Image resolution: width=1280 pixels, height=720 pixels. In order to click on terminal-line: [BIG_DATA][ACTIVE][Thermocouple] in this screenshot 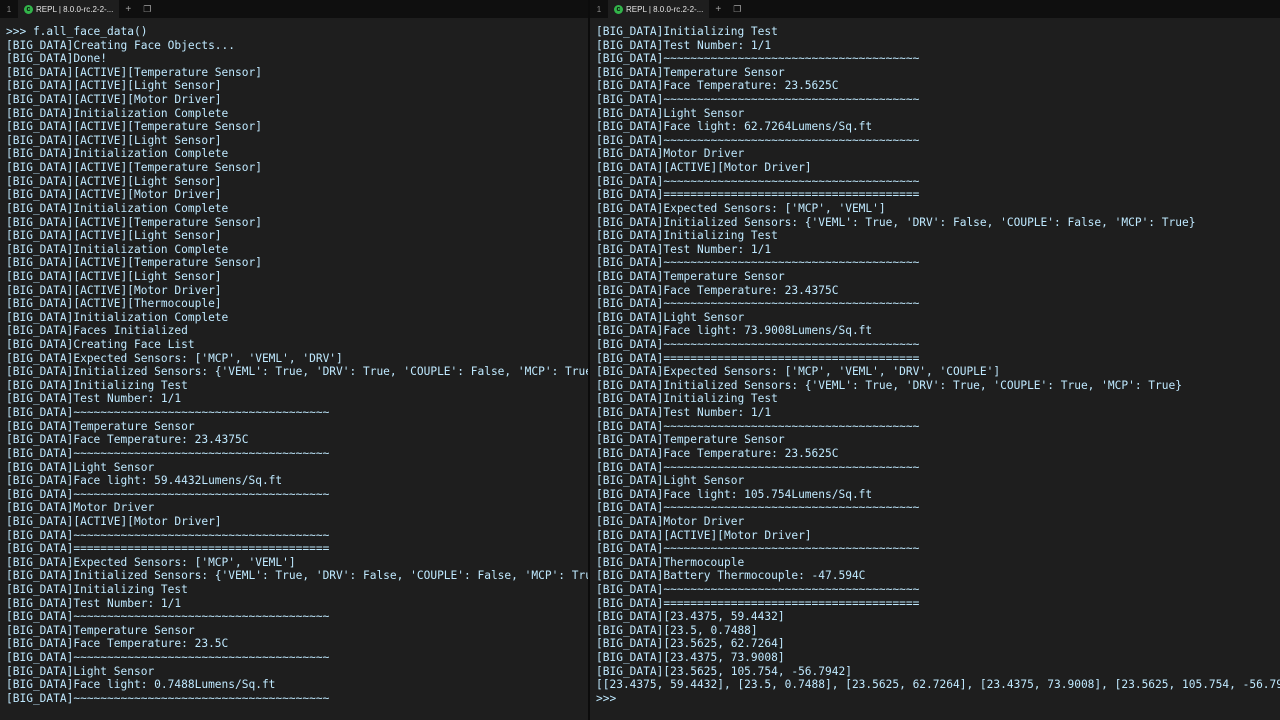, I will do `click(114, 304)`.